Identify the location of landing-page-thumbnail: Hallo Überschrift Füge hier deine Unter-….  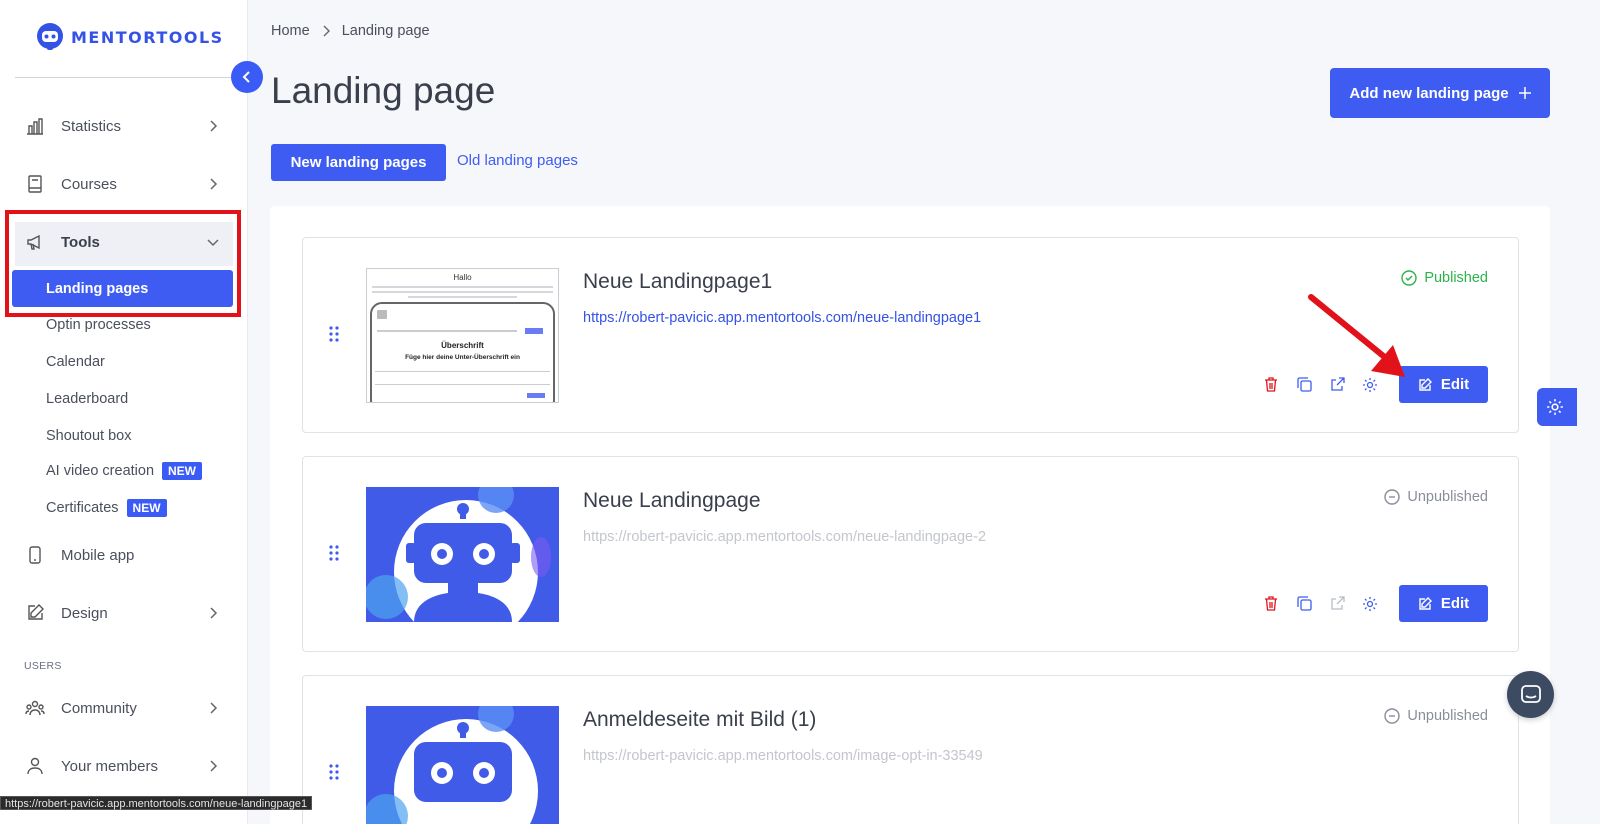
(462, 335).